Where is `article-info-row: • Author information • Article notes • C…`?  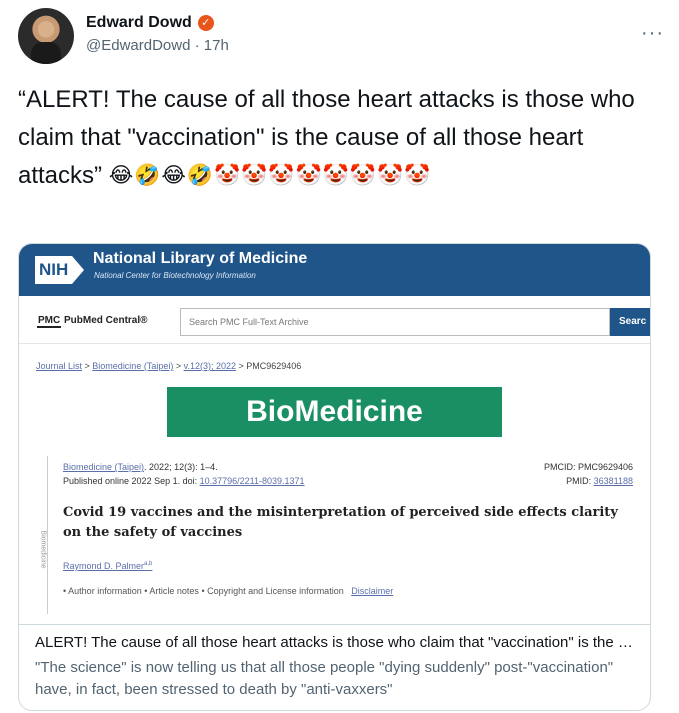 article-info-row: • Author information • Article notes • C… is located at coordinates (228, 591).